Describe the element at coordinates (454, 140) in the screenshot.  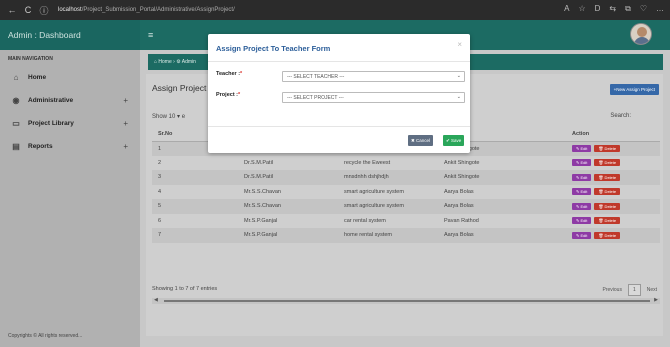
I see `save-button: ✔ Save` at that location.